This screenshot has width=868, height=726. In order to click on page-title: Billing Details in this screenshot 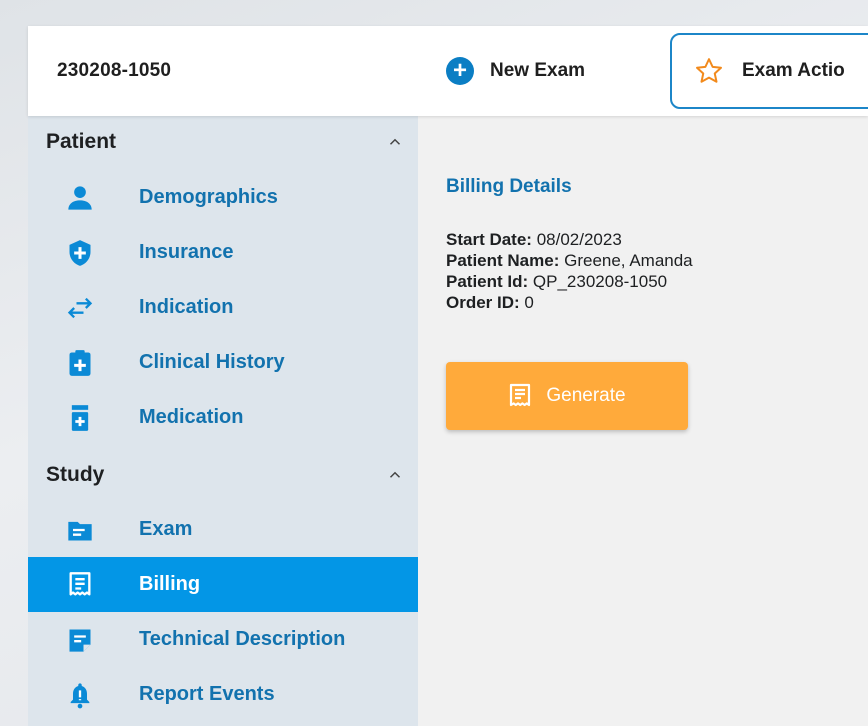, I will do `click(509, 186)`.